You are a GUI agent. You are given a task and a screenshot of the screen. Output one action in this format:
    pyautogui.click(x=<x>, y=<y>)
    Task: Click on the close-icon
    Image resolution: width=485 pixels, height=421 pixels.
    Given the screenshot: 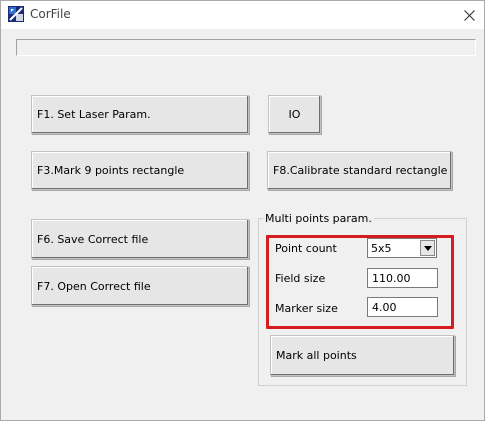 What is the action you would take?
    pyautogui.click(x=469, y=15)
    